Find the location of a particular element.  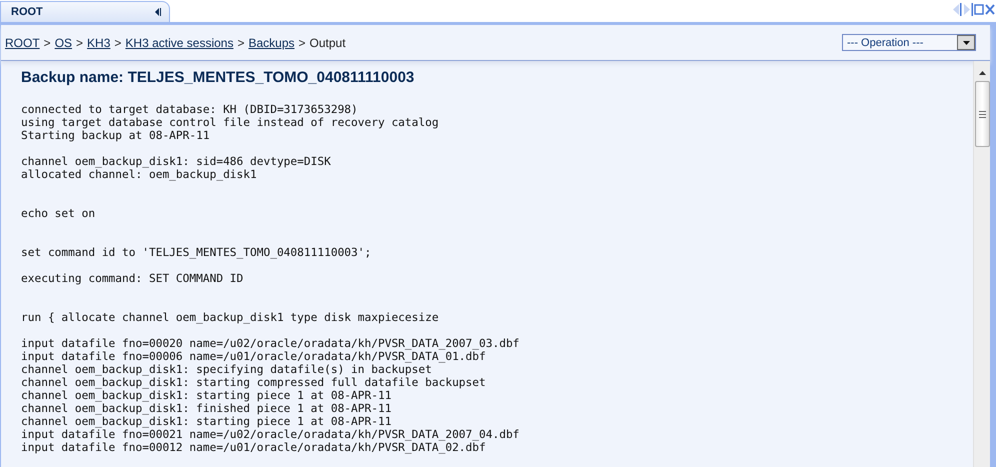

breadcrumb-current: Output is located at coordinates (328, 43).